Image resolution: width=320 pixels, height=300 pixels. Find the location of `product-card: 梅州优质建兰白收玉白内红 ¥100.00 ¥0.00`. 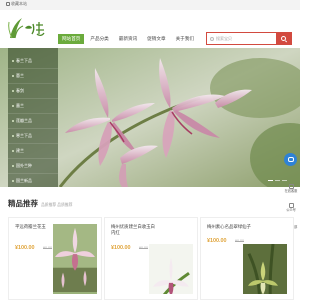

product-card: 梅州优质建兰白收玉白内红 ¥100.00 ¥0.00 is located at coordinates (151, 258).